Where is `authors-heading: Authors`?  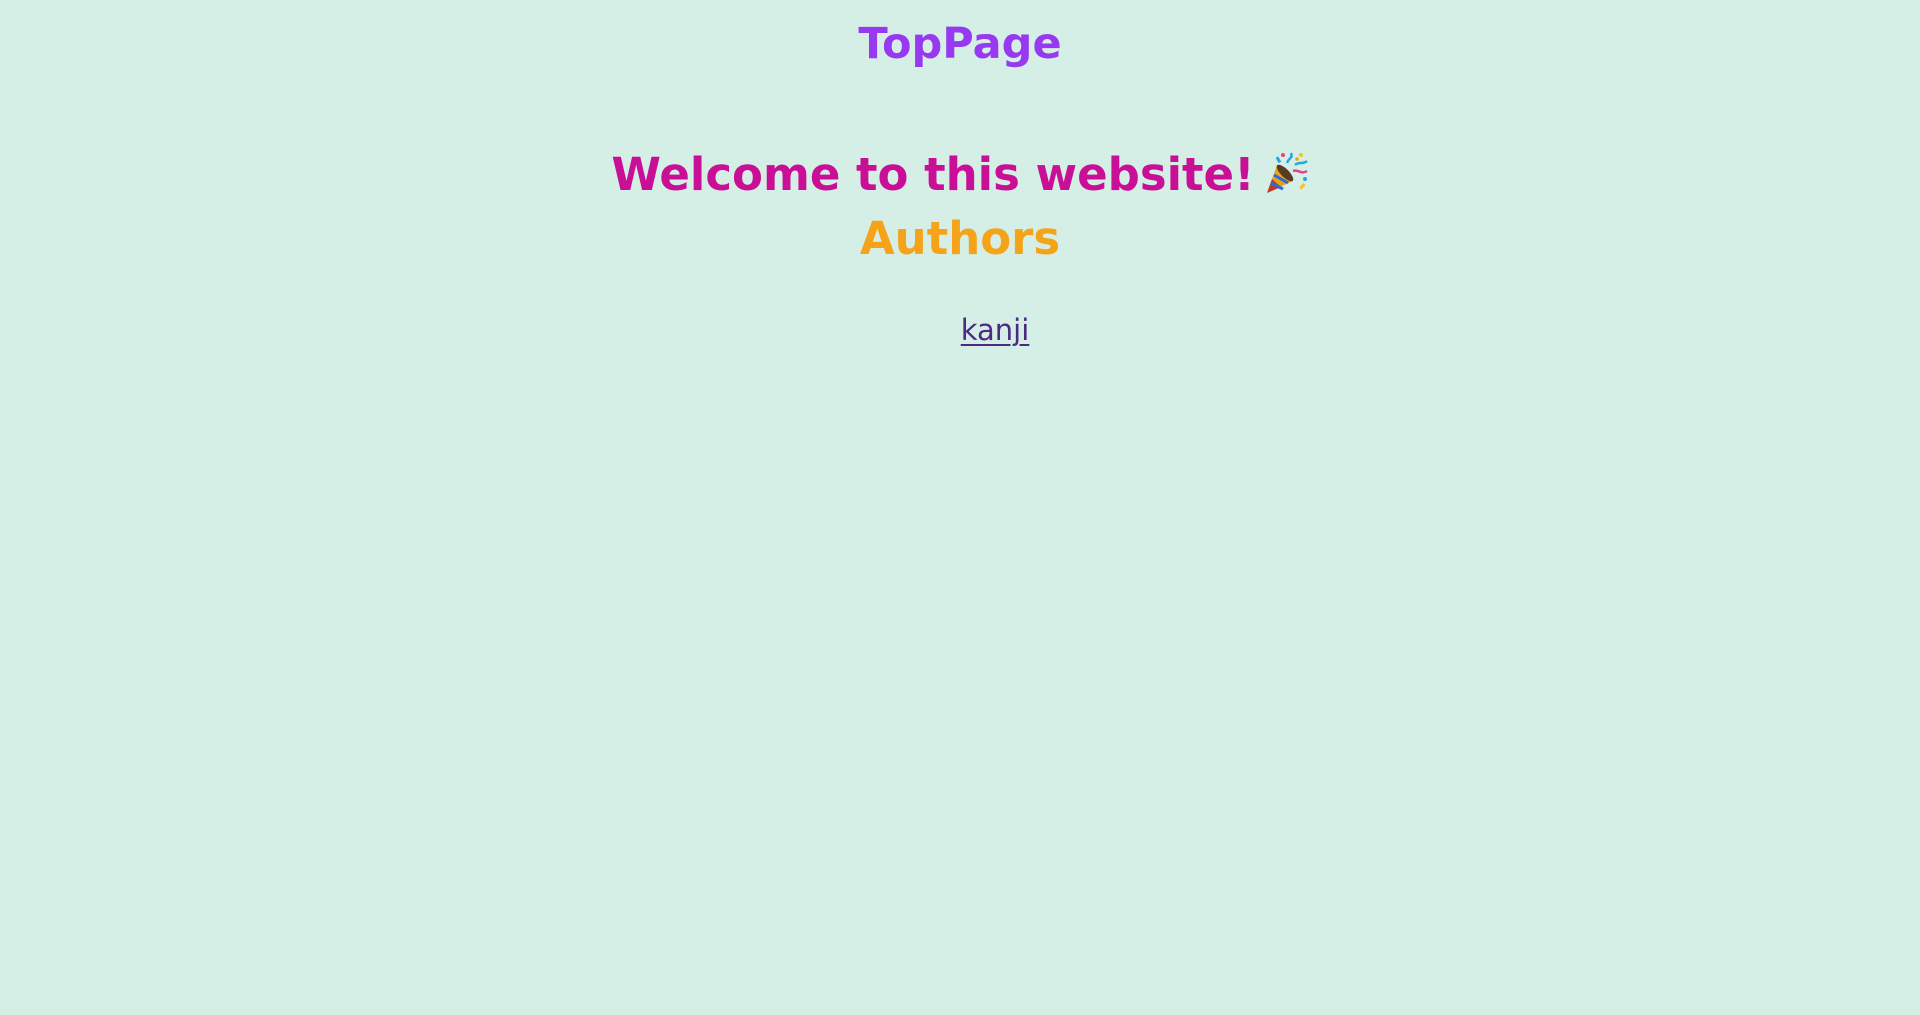
authors-heading: Authors is located at coordinates (960, 238).